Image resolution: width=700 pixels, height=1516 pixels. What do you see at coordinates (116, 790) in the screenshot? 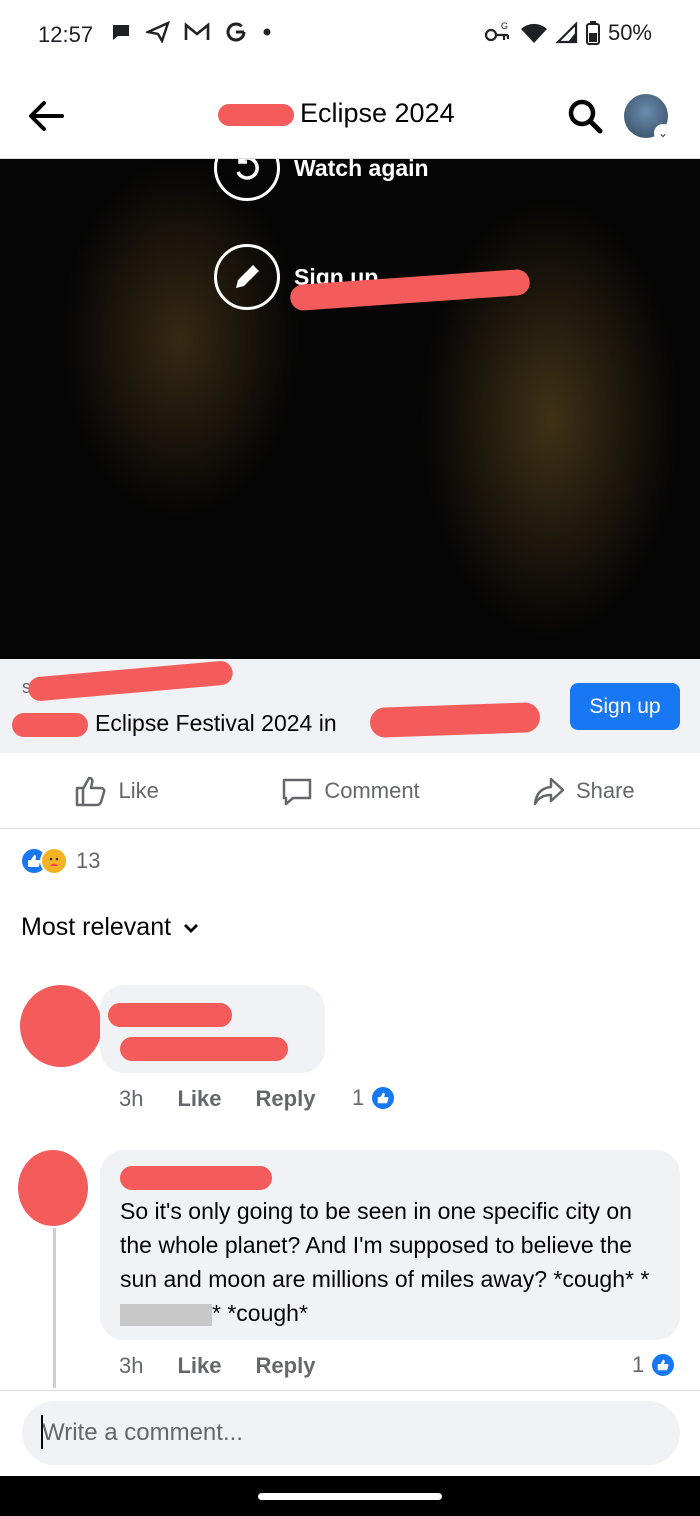
I see `like-button: Like` at bounding box center [116, 790].